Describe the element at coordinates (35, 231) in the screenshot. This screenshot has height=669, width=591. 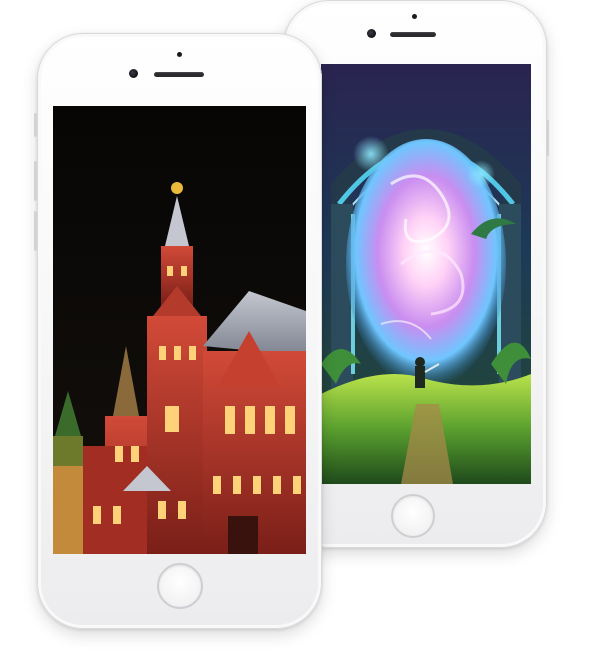
I see `volume-down-button` at that location.